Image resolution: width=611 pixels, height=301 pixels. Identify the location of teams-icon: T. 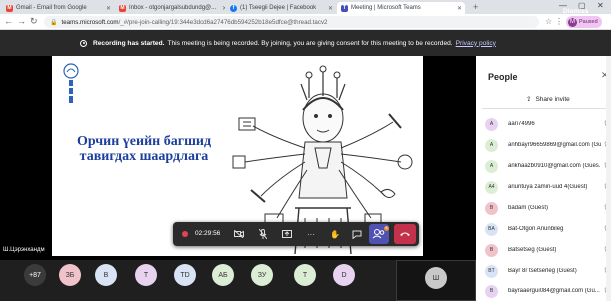
(344, 8).